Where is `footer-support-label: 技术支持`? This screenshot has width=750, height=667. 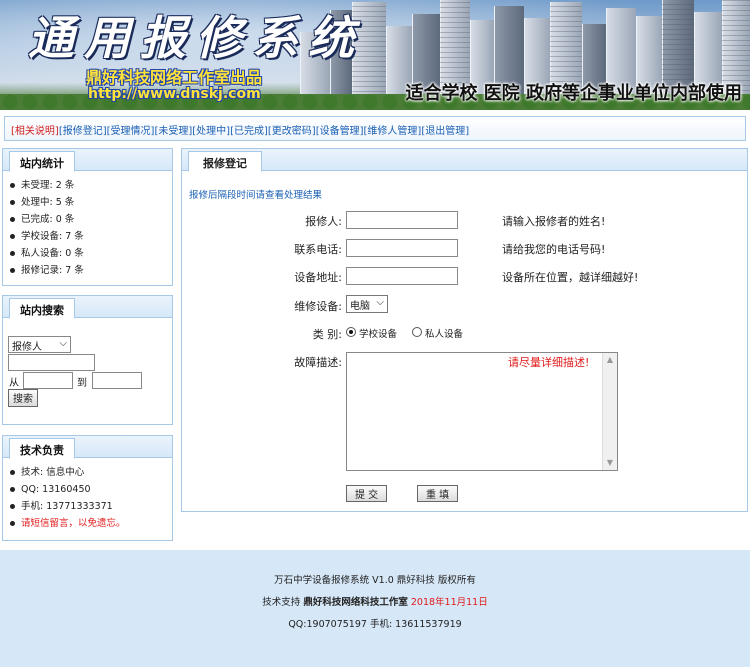
footer-support-label: 技术支持 is located at coordinates (281, 602).